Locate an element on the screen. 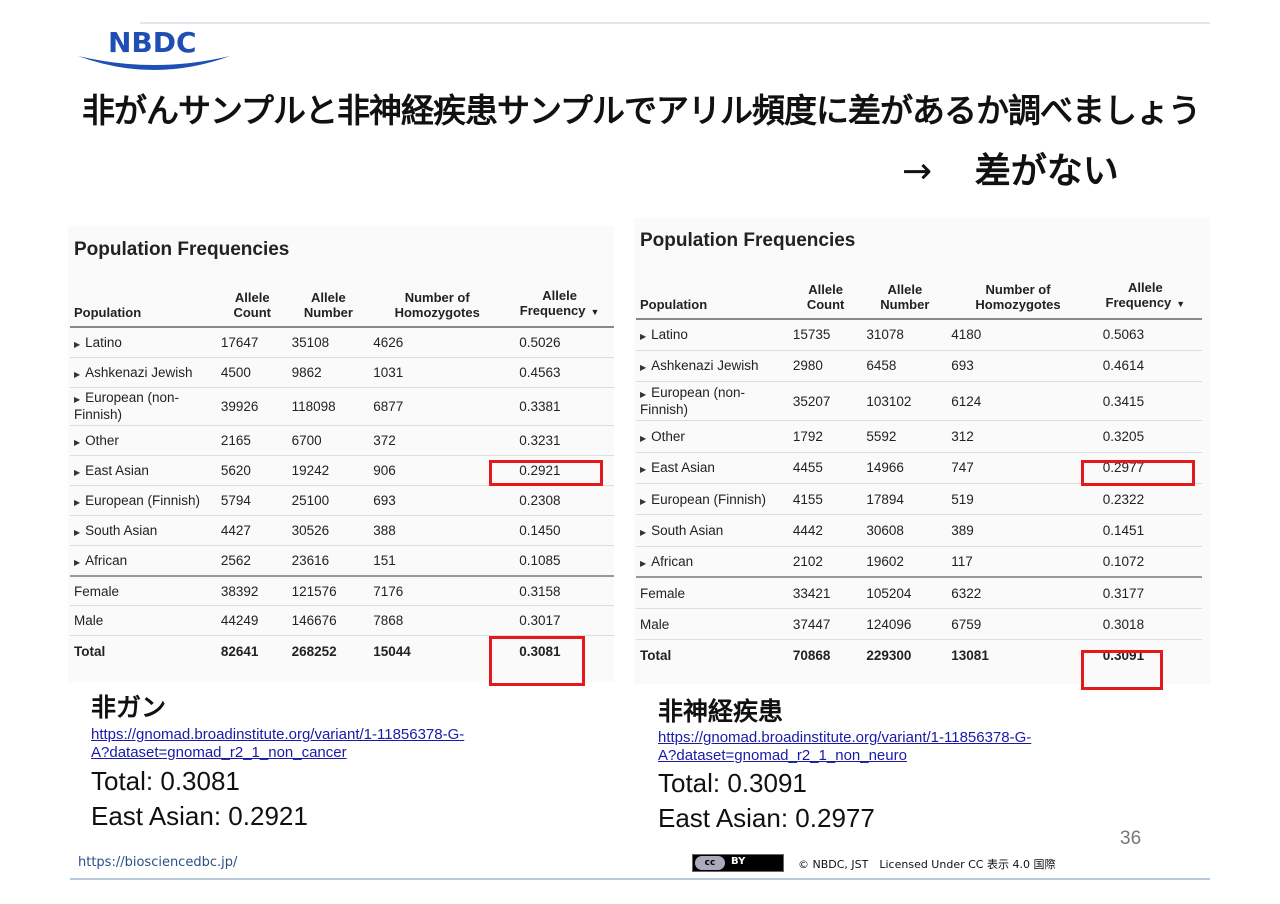  value-cell: 372 is located at coordinates (437, 440).